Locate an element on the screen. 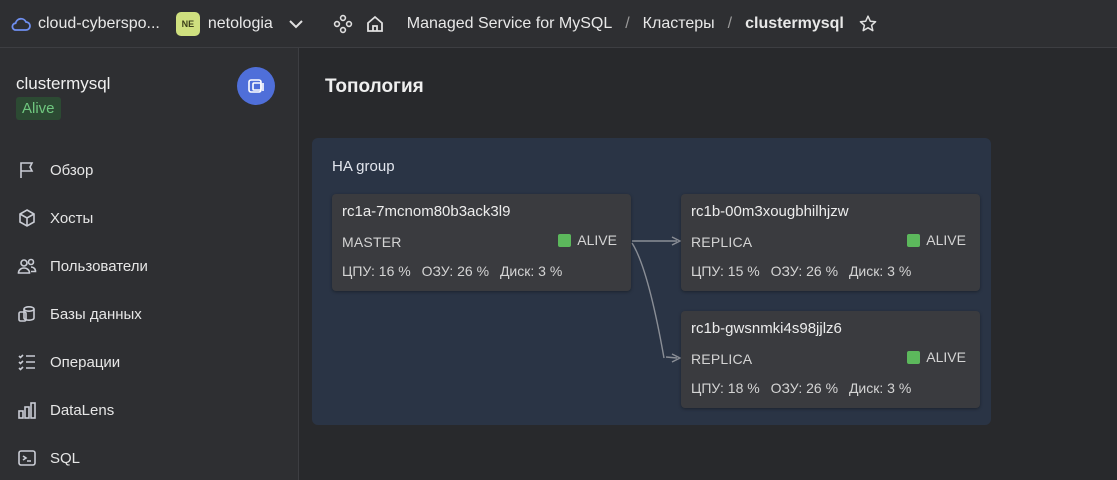  sidebar-item-hosts: Хосты is located at coordinates (149, 218).